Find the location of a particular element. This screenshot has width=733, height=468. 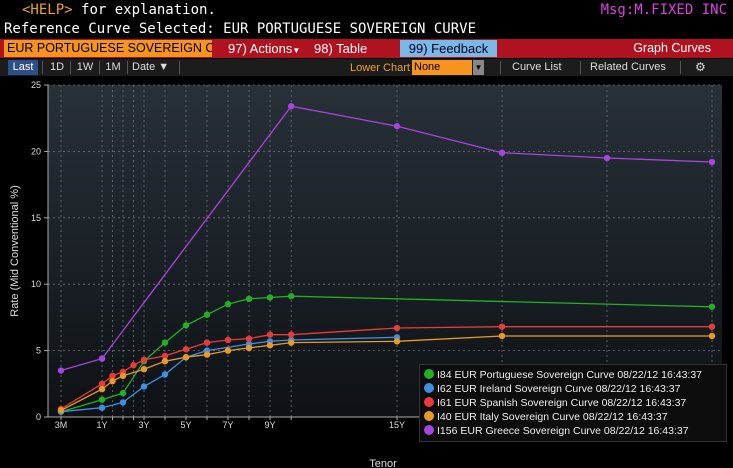

y-tick-label: 10 is located at coordinates (36, 284).